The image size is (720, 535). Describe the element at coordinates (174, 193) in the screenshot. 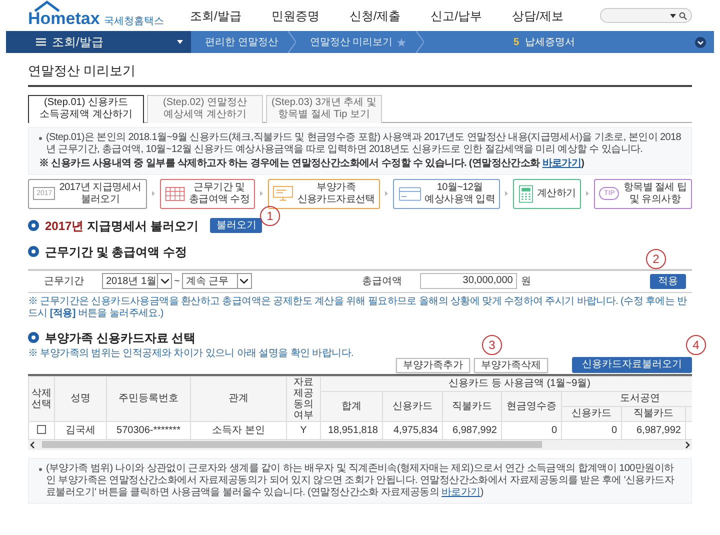

I see `calendar-icon` at that location.